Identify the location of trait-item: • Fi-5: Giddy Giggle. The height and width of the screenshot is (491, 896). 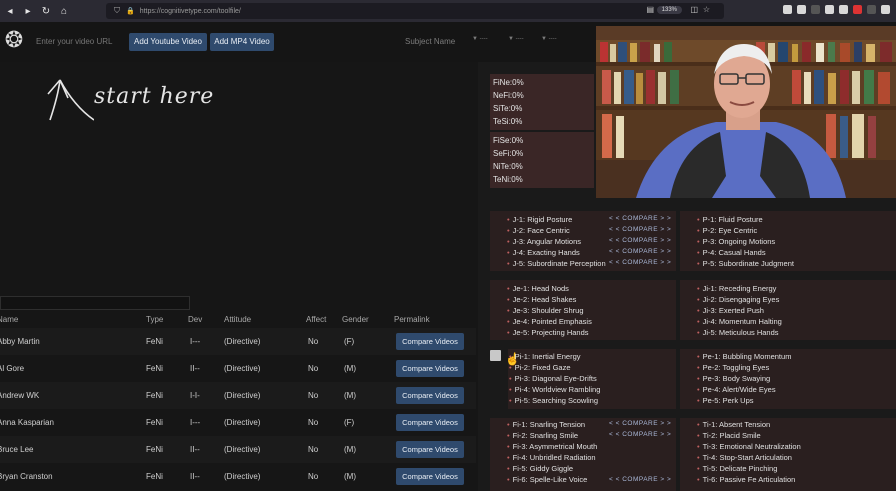
(540, 468).